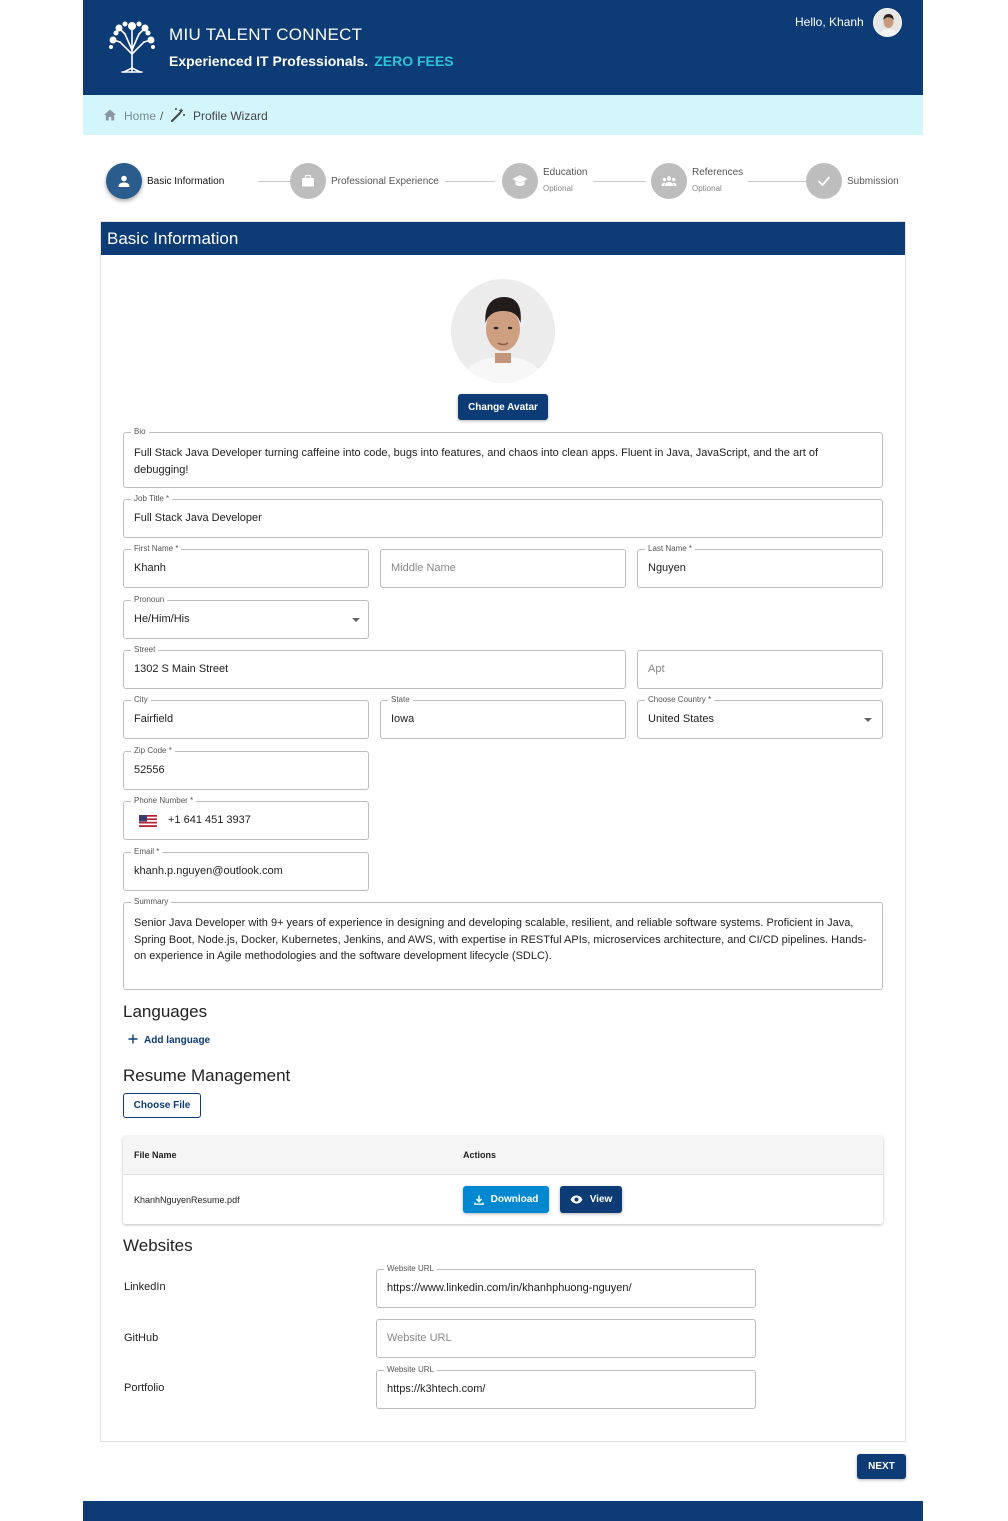 The image size is (1008, 1521). I want to click on websites-heading: Websites, so click(158, 1245).